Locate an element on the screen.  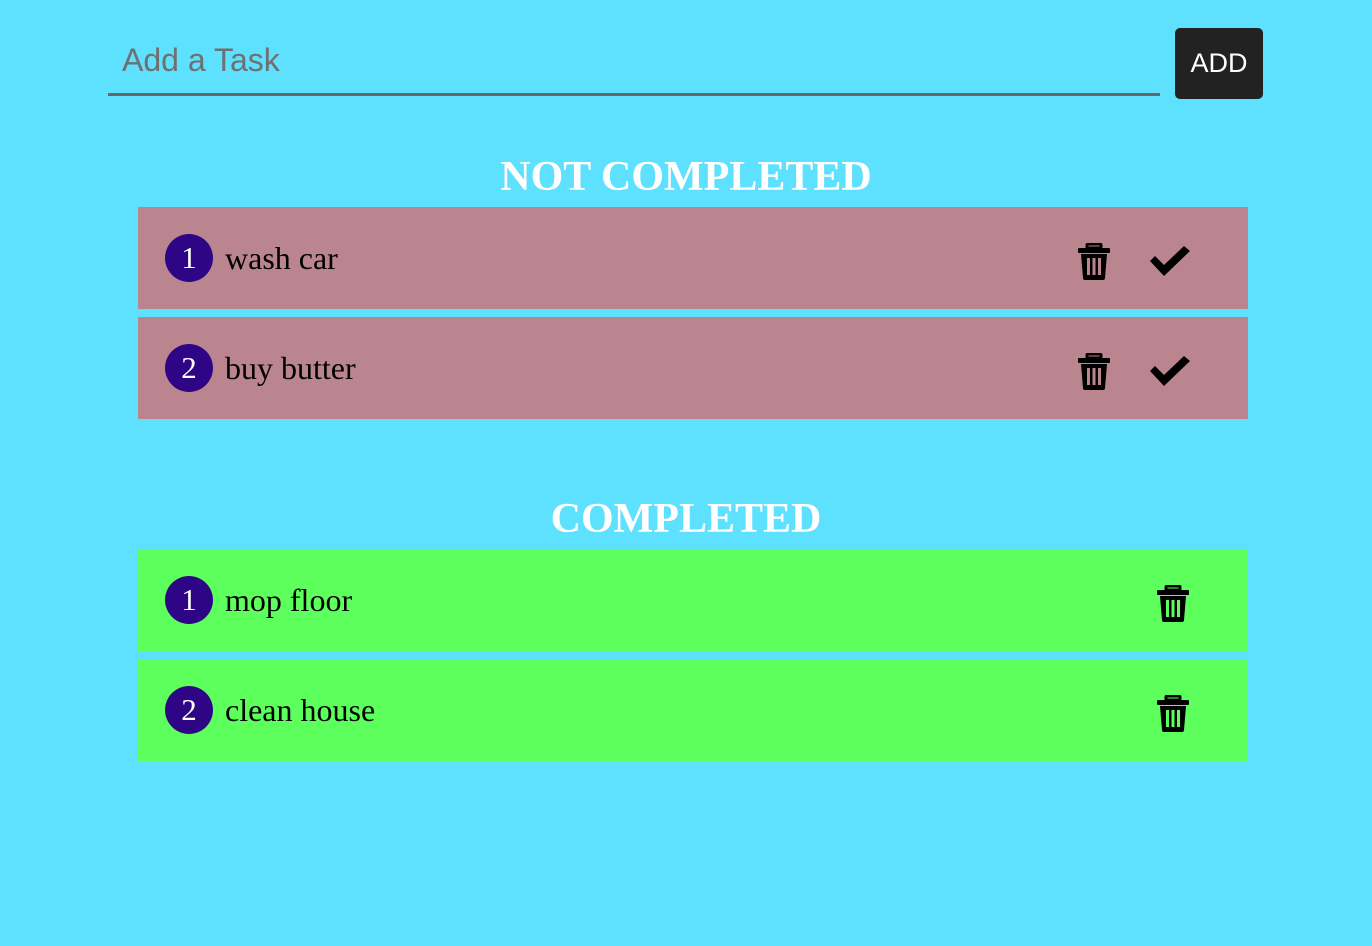
list-item: 1 wash car is located at coordinates (693, 258).